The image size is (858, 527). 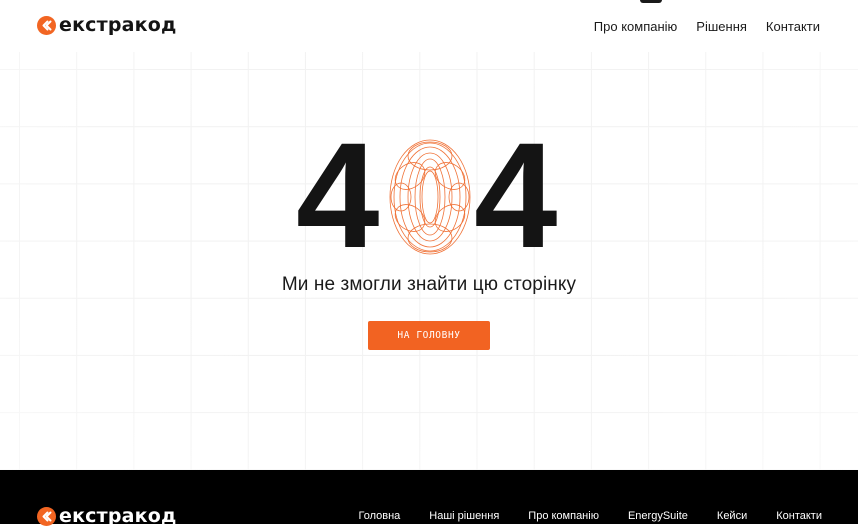 I want to click on nav-link-about: Про компанію, so click(x=636, y=26).